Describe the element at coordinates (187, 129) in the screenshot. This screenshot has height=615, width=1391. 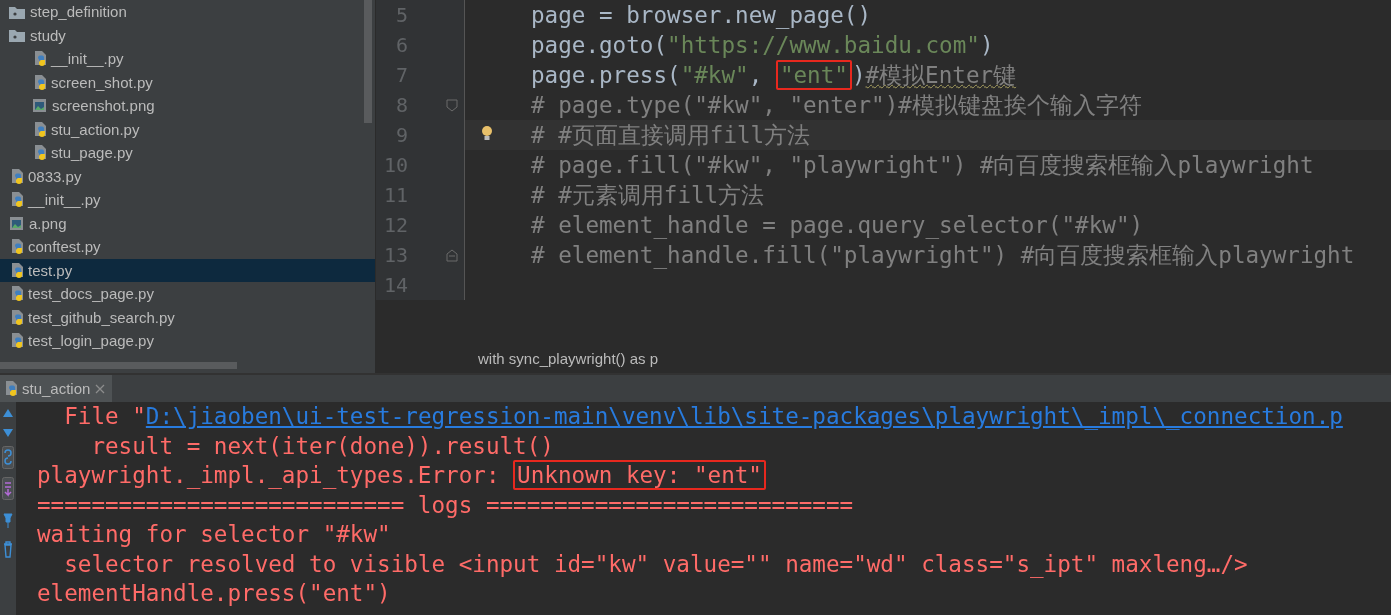
I see `tree-item: stu_action.py` at that location.